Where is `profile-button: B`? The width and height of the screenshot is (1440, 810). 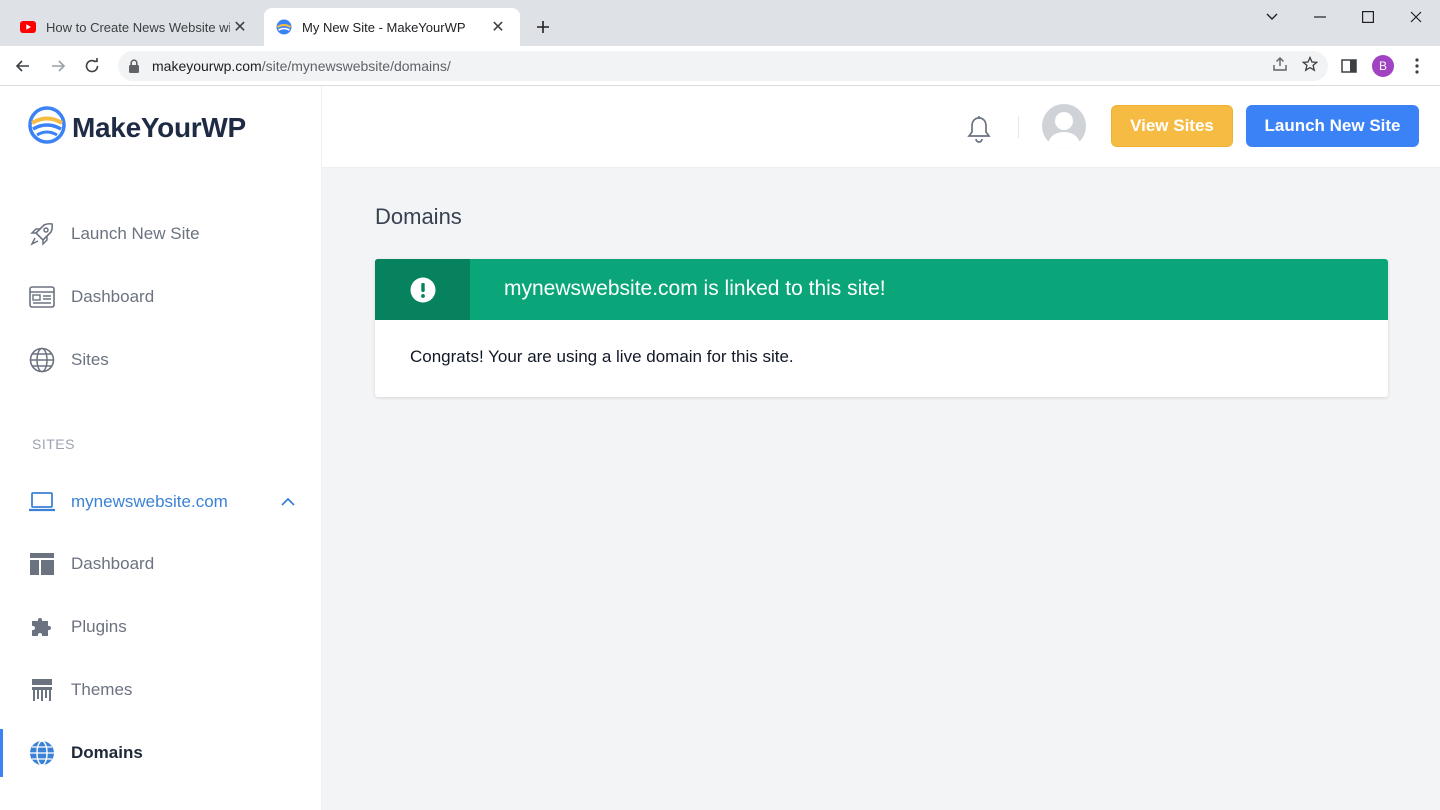 profile-button: B is located at coordinates (1383, 66).